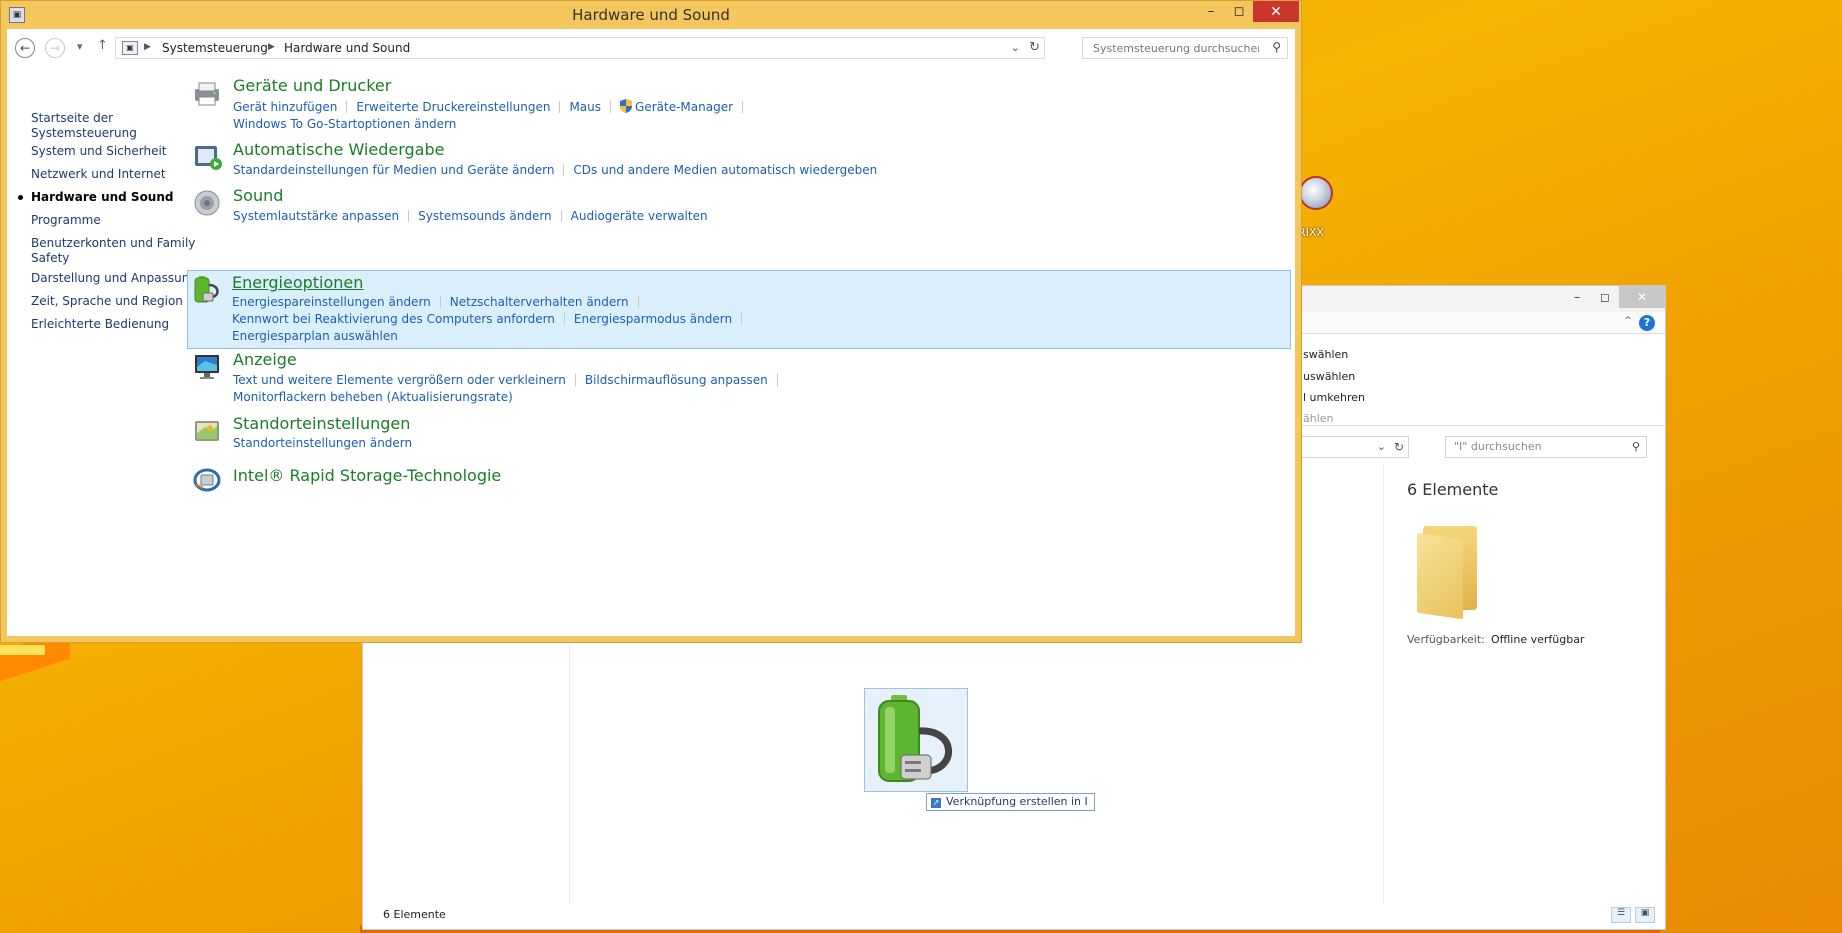 The width and height of the screenshot is (1842, 933). I want to click on sidebar-item-ease-of-access: Erleichterte Bedienung, so click(118, 324).